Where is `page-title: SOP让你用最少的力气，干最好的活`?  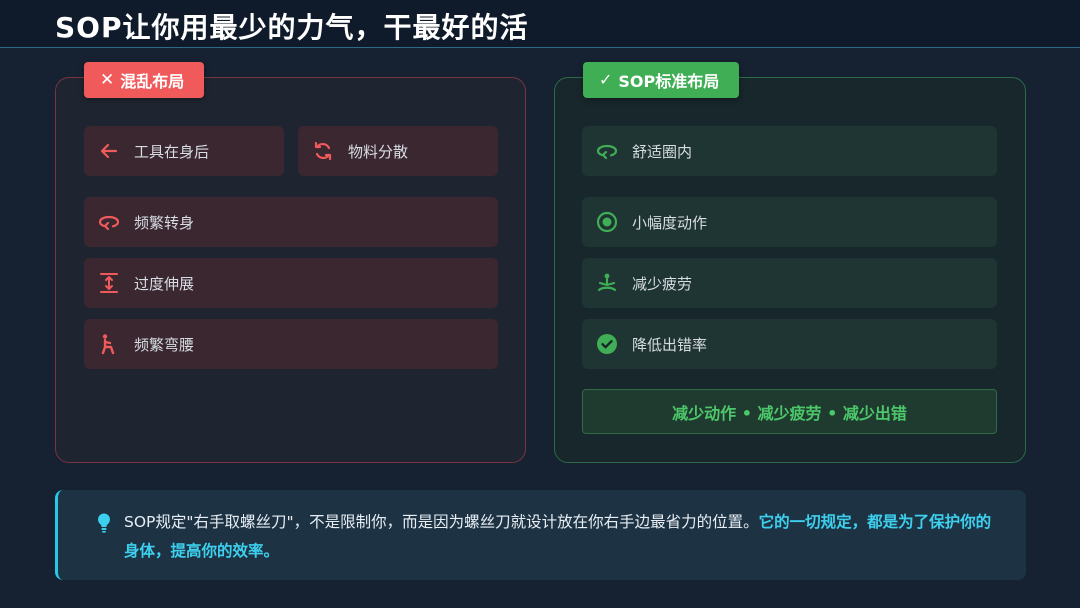 page-title: SOP让你用最少的力气，干最好的活 is located at coordinates (292, 27).